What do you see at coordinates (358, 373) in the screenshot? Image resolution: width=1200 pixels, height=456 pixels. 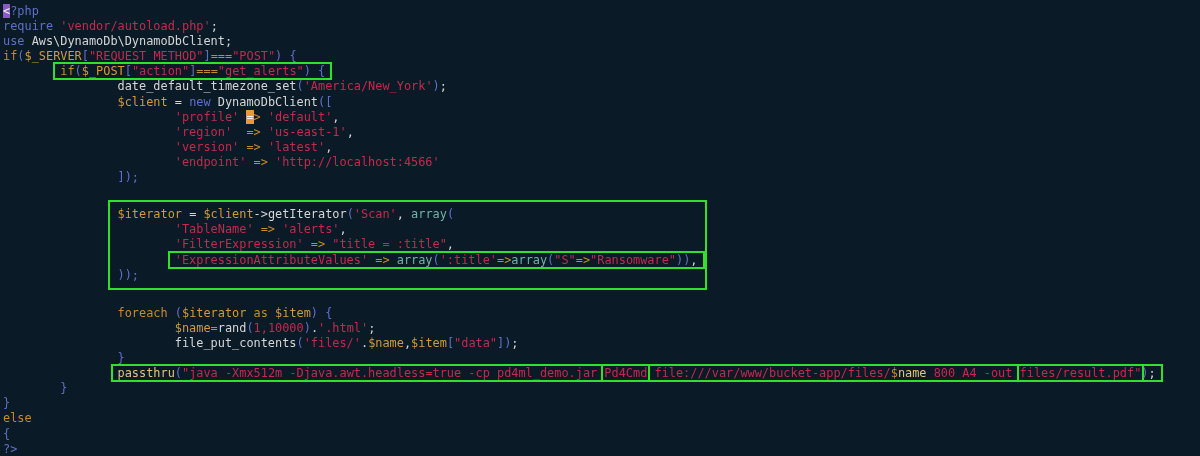 I see `code-text: passthru("java -Xmx512m -Djava.awt.headless=true -cp pd4ml_demo.jar` at bounding box center [358, 373].